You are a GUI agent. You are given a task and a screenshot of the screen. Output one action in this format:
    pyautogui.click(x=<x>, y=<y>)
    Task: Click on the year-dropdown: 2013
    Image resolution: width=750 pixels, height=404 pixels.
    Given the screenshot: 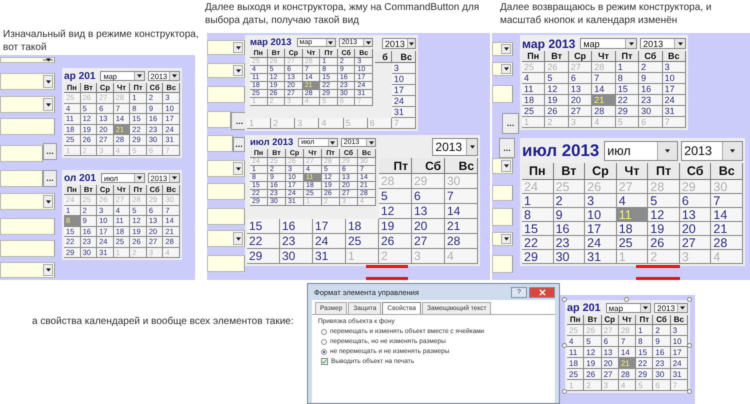 What is the action you would take?
    pyautogui.click(x=663, y=43)
    